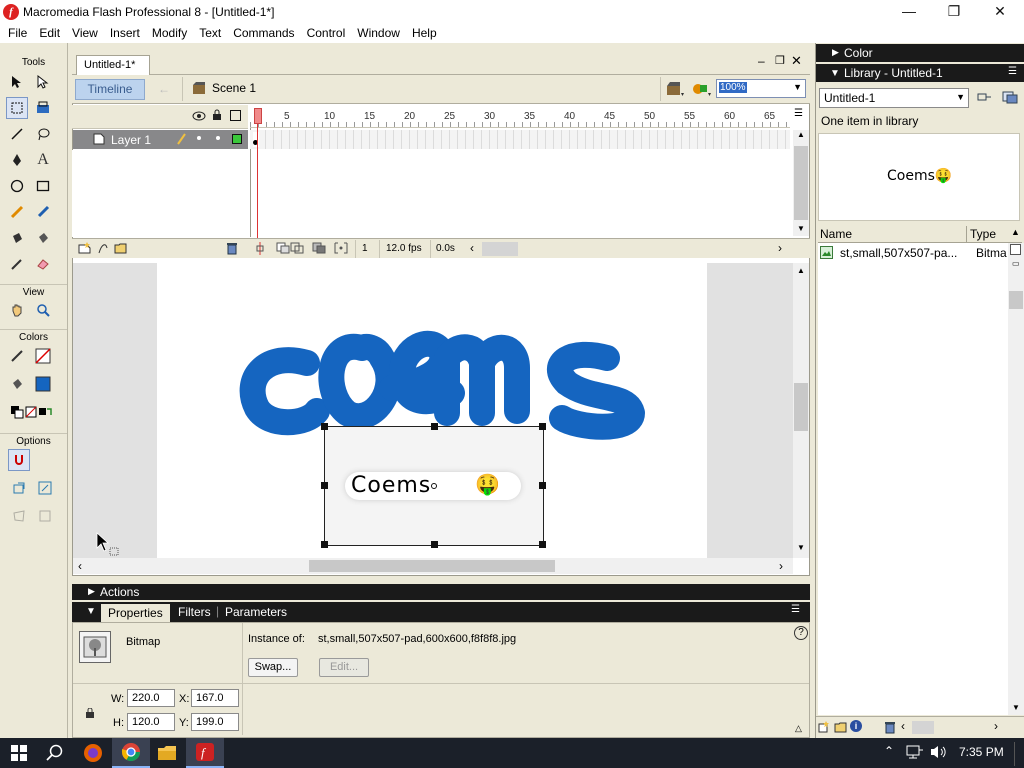  I want to click on chevron-down-icon: ▼, so click(960, 97).